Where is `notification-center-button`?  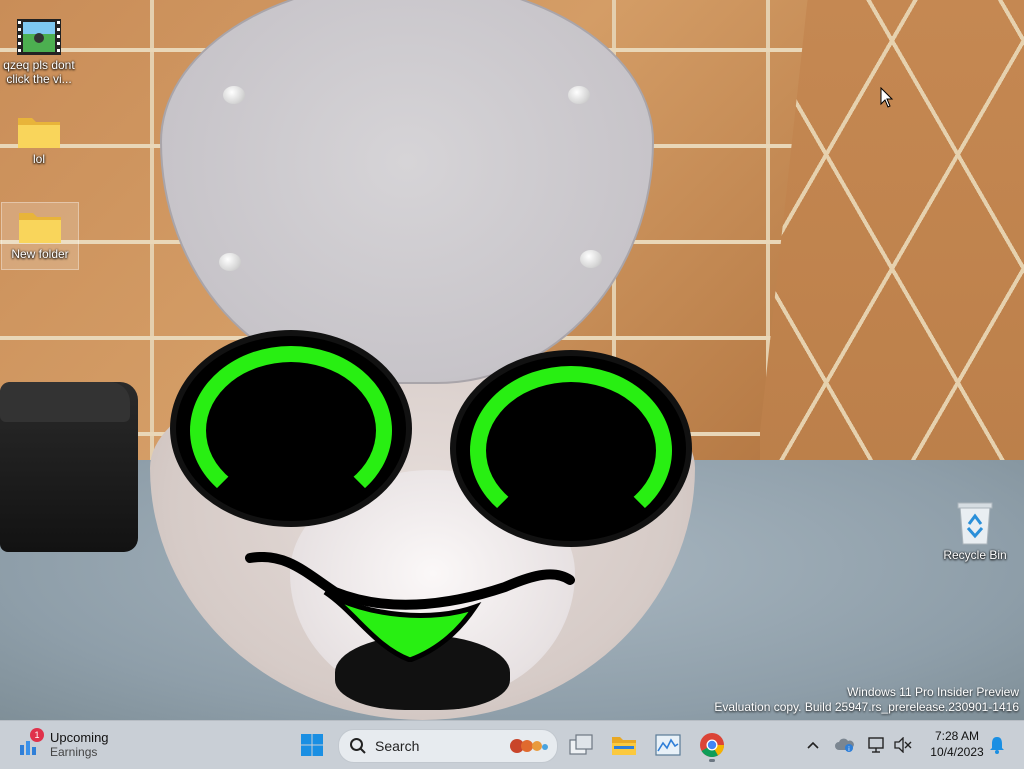 notification-center-button is located at coordinates (997, 745).